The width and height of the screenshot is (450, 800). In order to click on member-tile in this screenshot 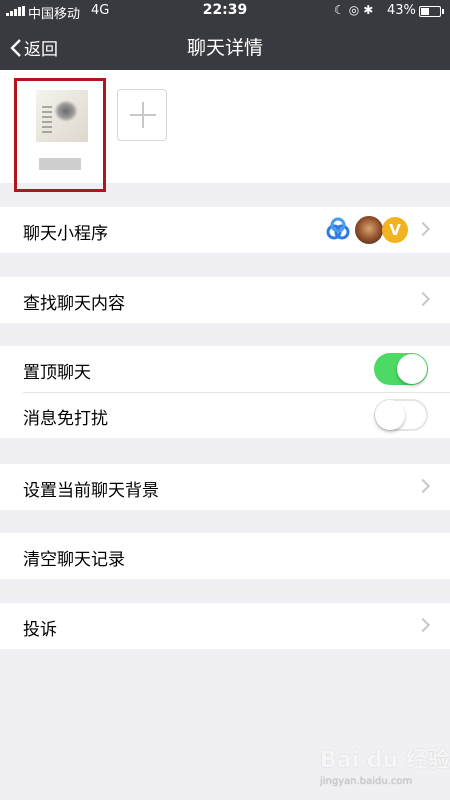, I will do `click(60, 135)`.